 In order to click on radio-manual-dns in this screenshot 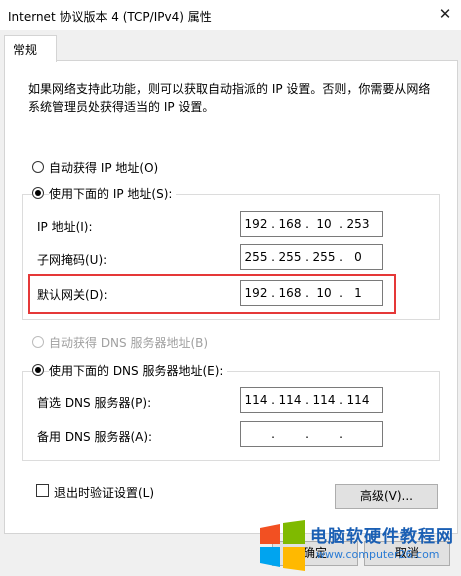, I will do `click(38, 370)`.